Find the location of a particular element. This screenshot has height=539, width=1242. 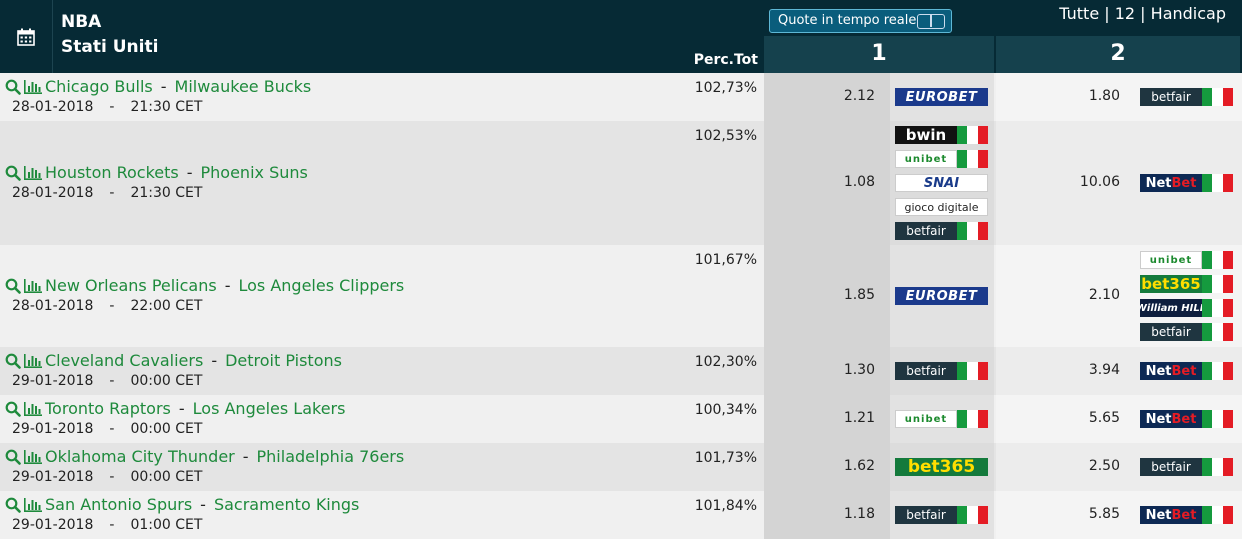

payout-percentage: 102,30% is located at coordinates (725, 362).